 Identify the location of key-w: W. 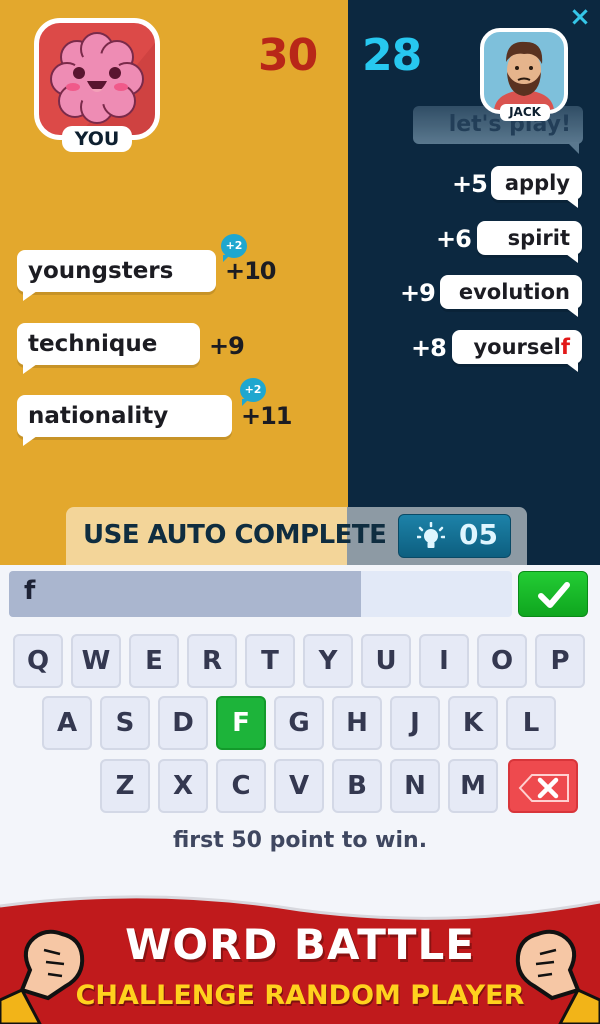
(96, 661).